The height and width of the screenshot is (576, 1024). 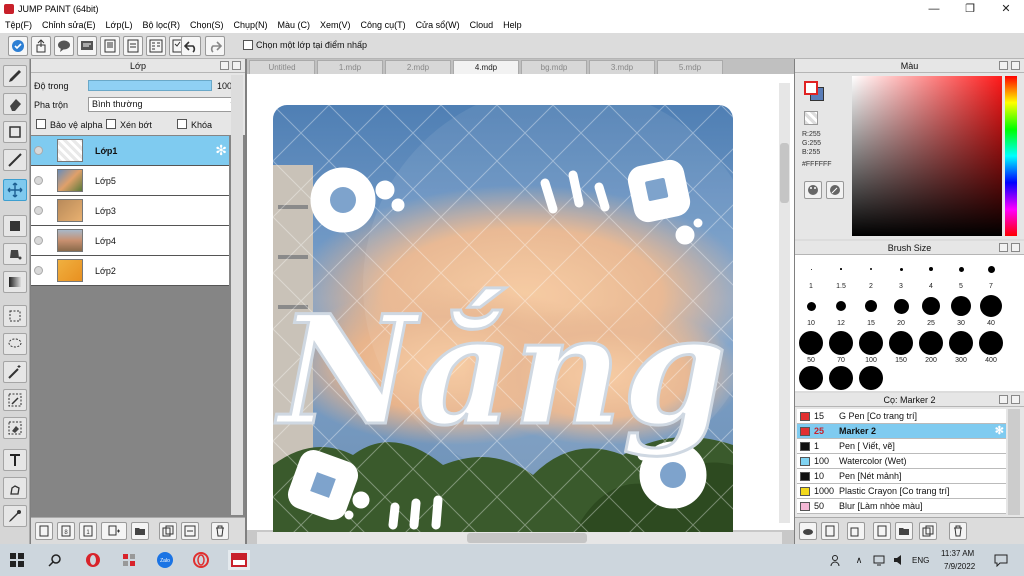 What do you see at coordinates (901, 506) in the screenshot?
I see `preset-row: 50 Blur [Làm nhòe màu]` at bounding box center [901, 506].